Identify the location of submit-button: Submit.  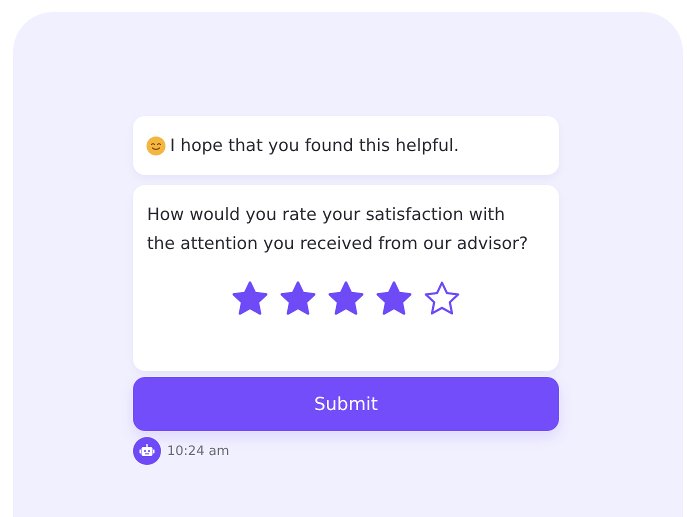
(346, 404).